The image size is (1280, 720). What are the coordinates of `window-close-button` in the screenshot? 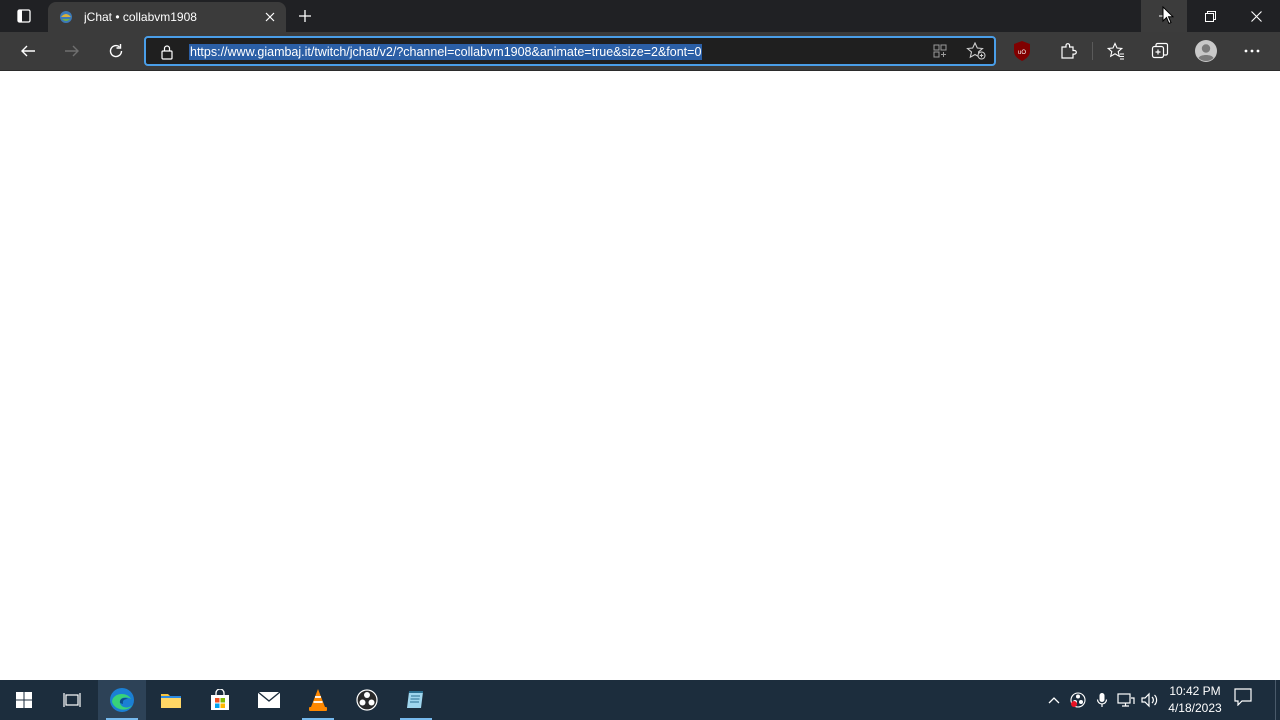 It's located at (1256, 16).